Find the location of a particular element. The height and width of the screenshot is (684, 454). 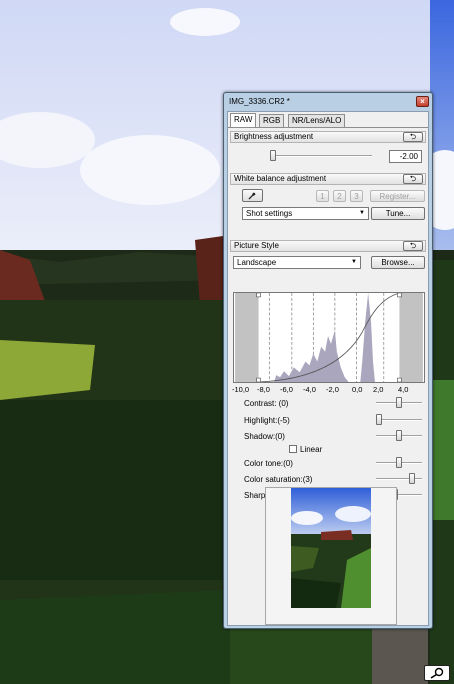

curve-handle-bottom-left is located at coordinates (258, 379).